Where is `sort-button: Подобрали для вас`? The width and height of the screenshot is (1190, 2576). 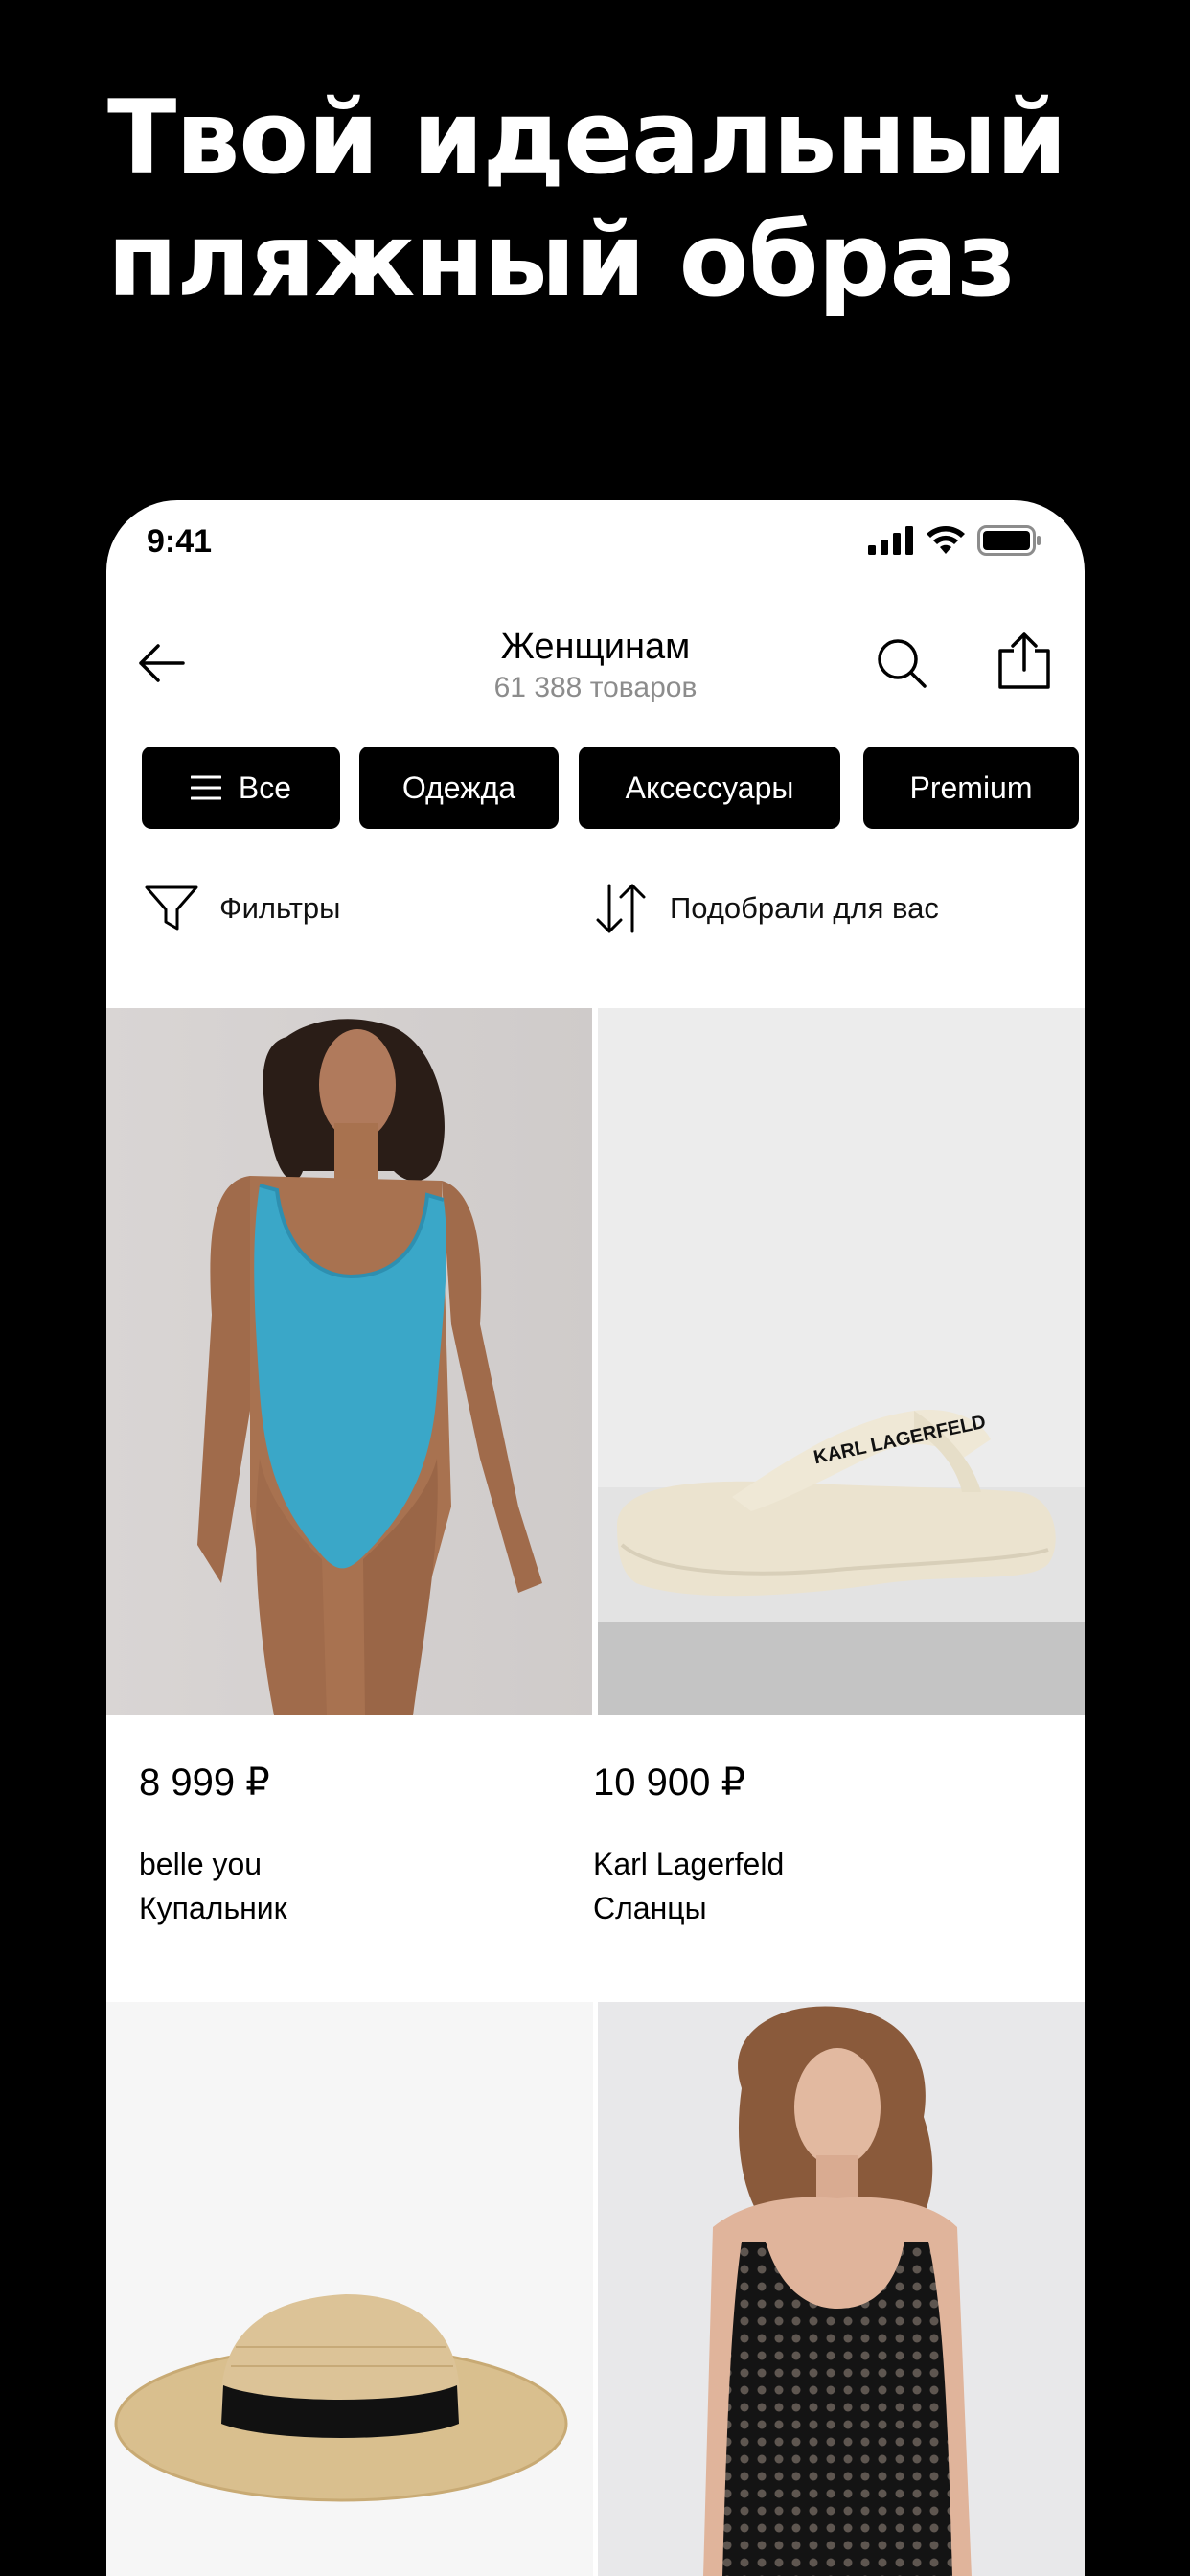 sort-button: Подобрали для вас is located at coordinates (766, 908).